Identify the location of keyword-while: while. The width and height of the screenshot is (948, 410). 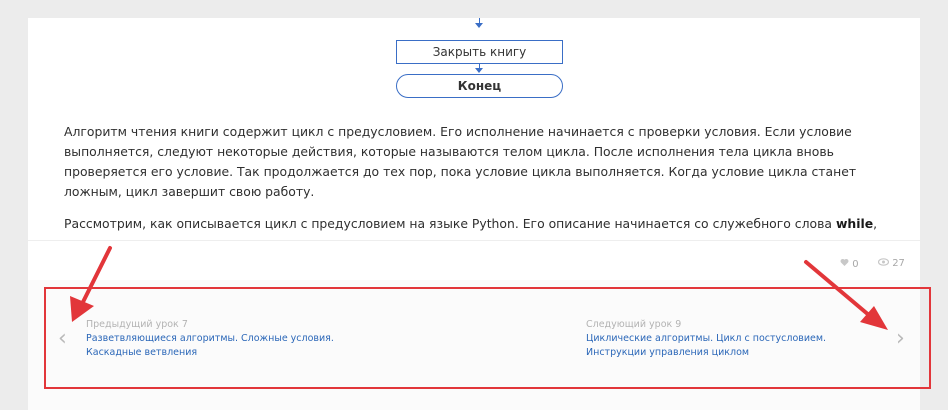
(854, 223).